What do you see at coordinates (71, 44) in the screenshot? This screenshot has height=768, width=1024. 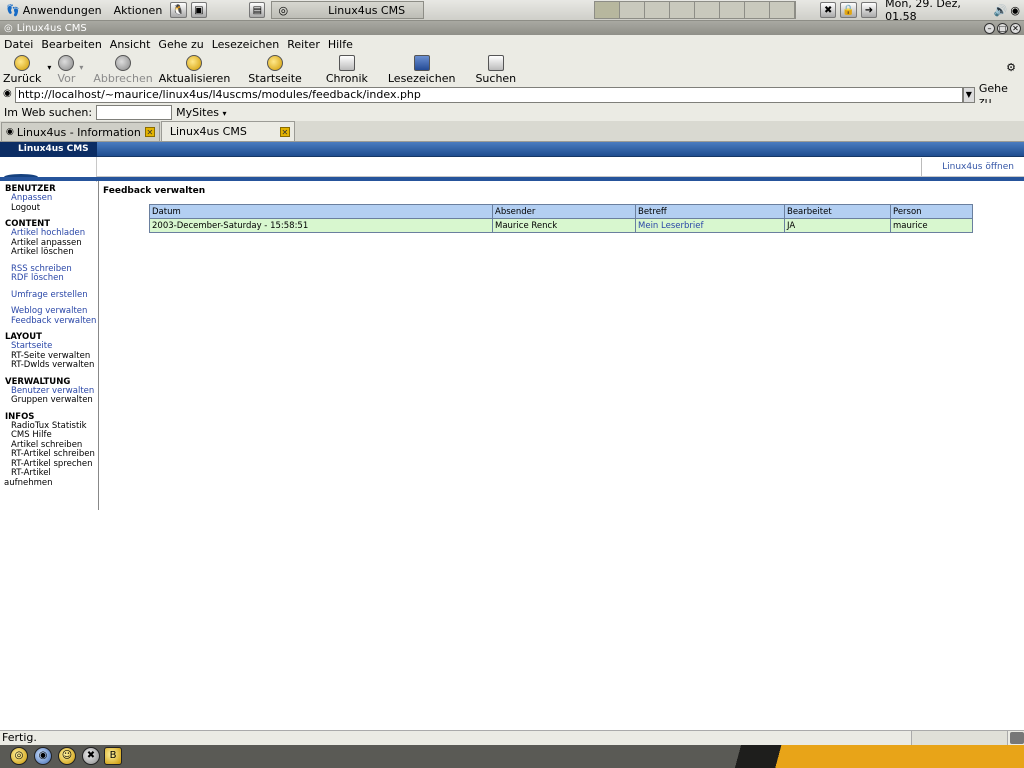 I see `menu-bearbeiten: Bearbeiten` at bounding box center [71, 44].